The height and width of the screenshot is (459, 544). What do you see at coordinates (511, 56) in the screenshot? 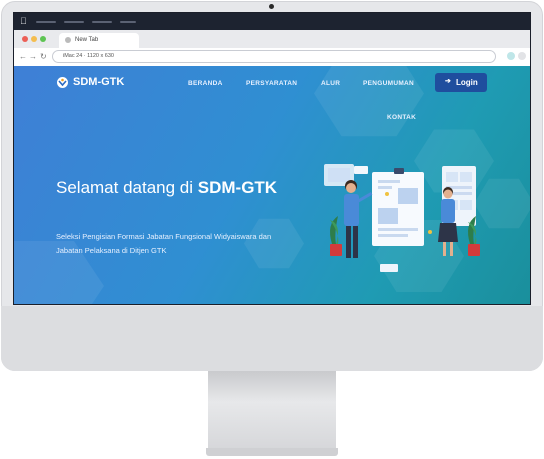
I see `extension-icon` at bounding box center [511, 56].